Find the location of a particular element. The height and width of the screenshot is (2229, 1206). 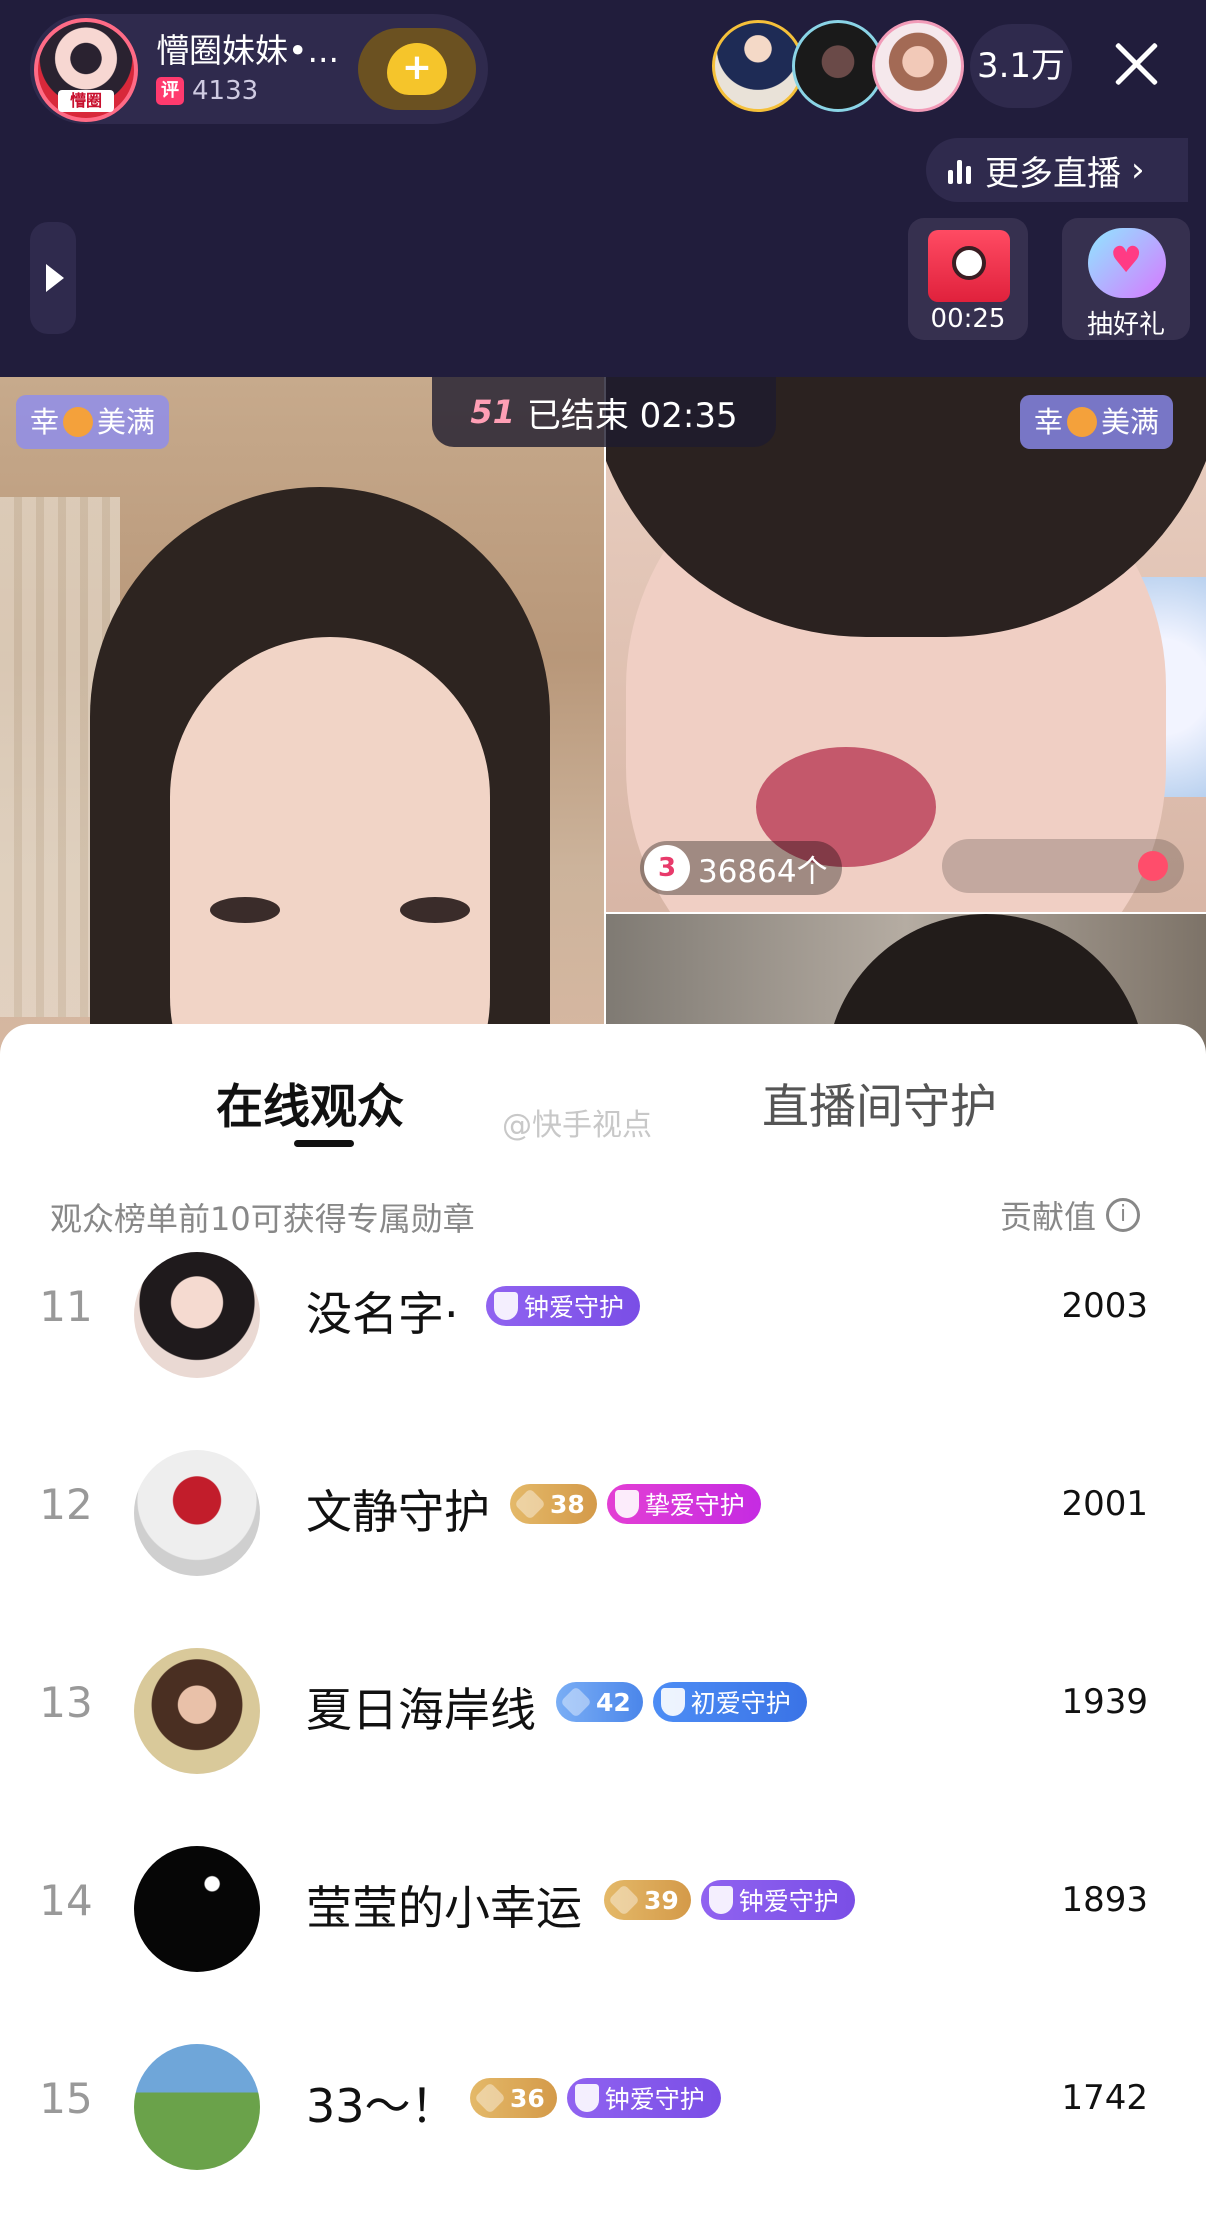

user-name: 夏日海岸线 is located at coordinates (421, 1710).